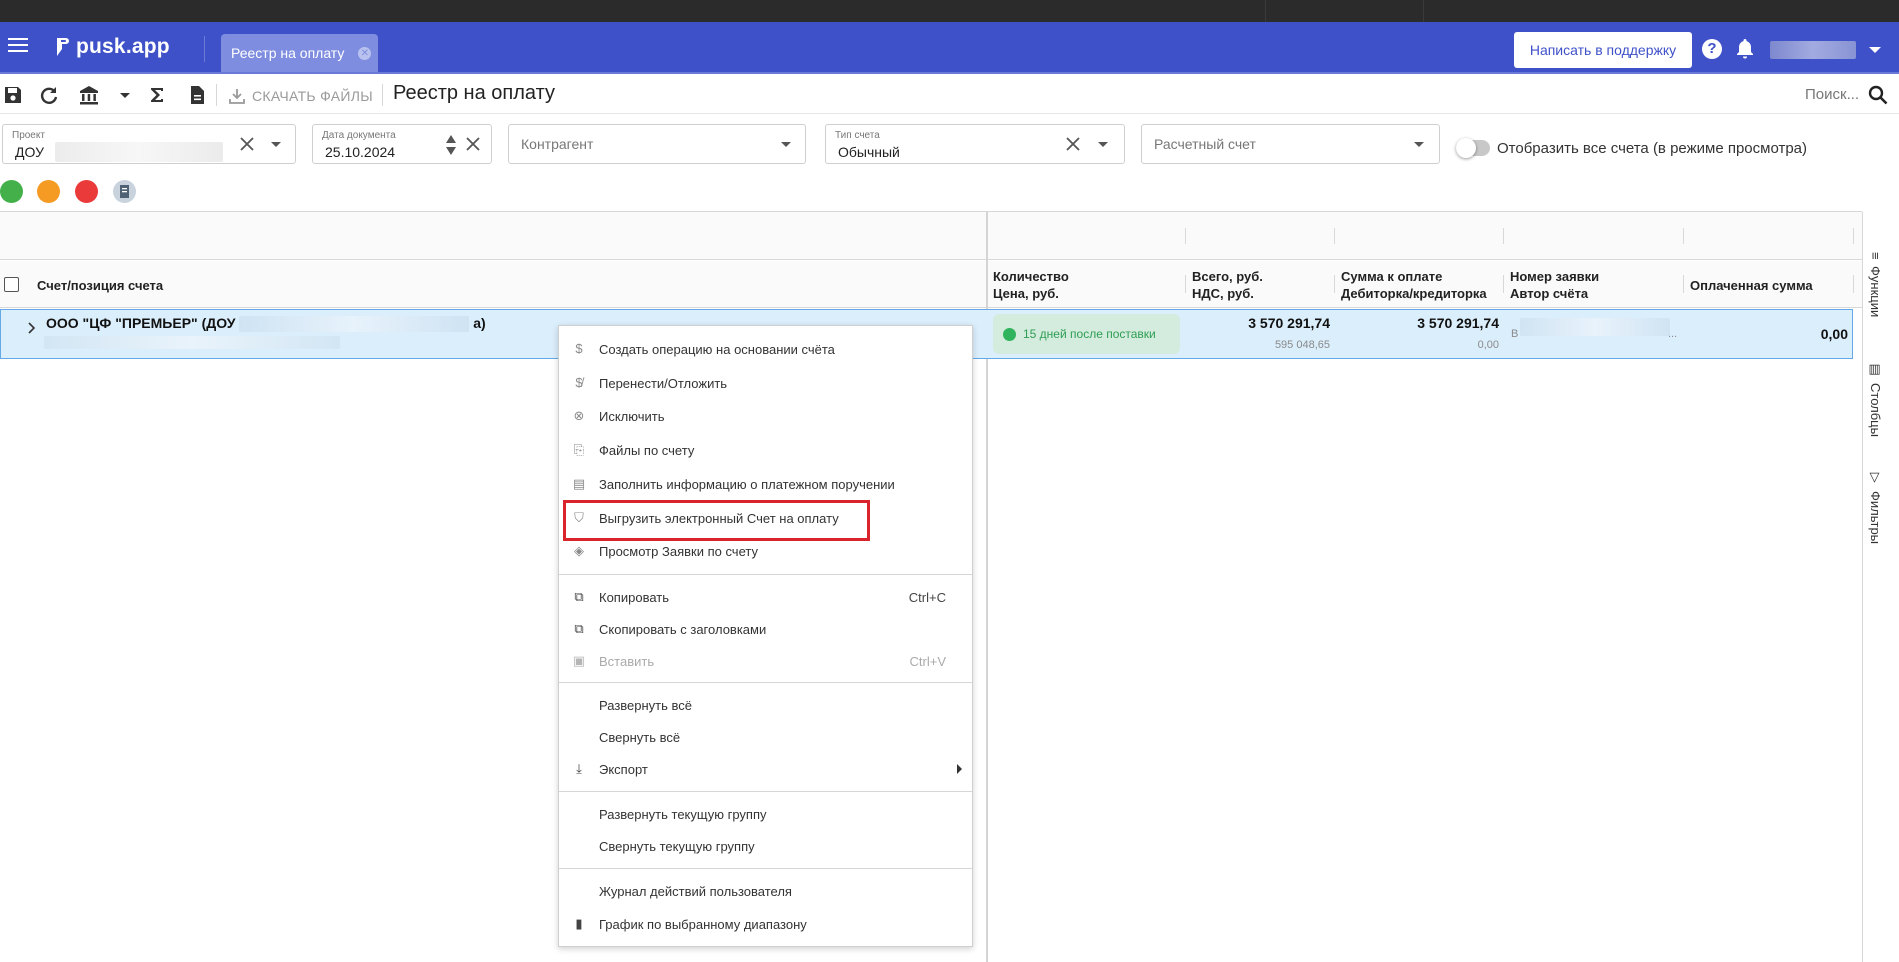  I want to click on list-icon: ≡, so click(1875, 256).